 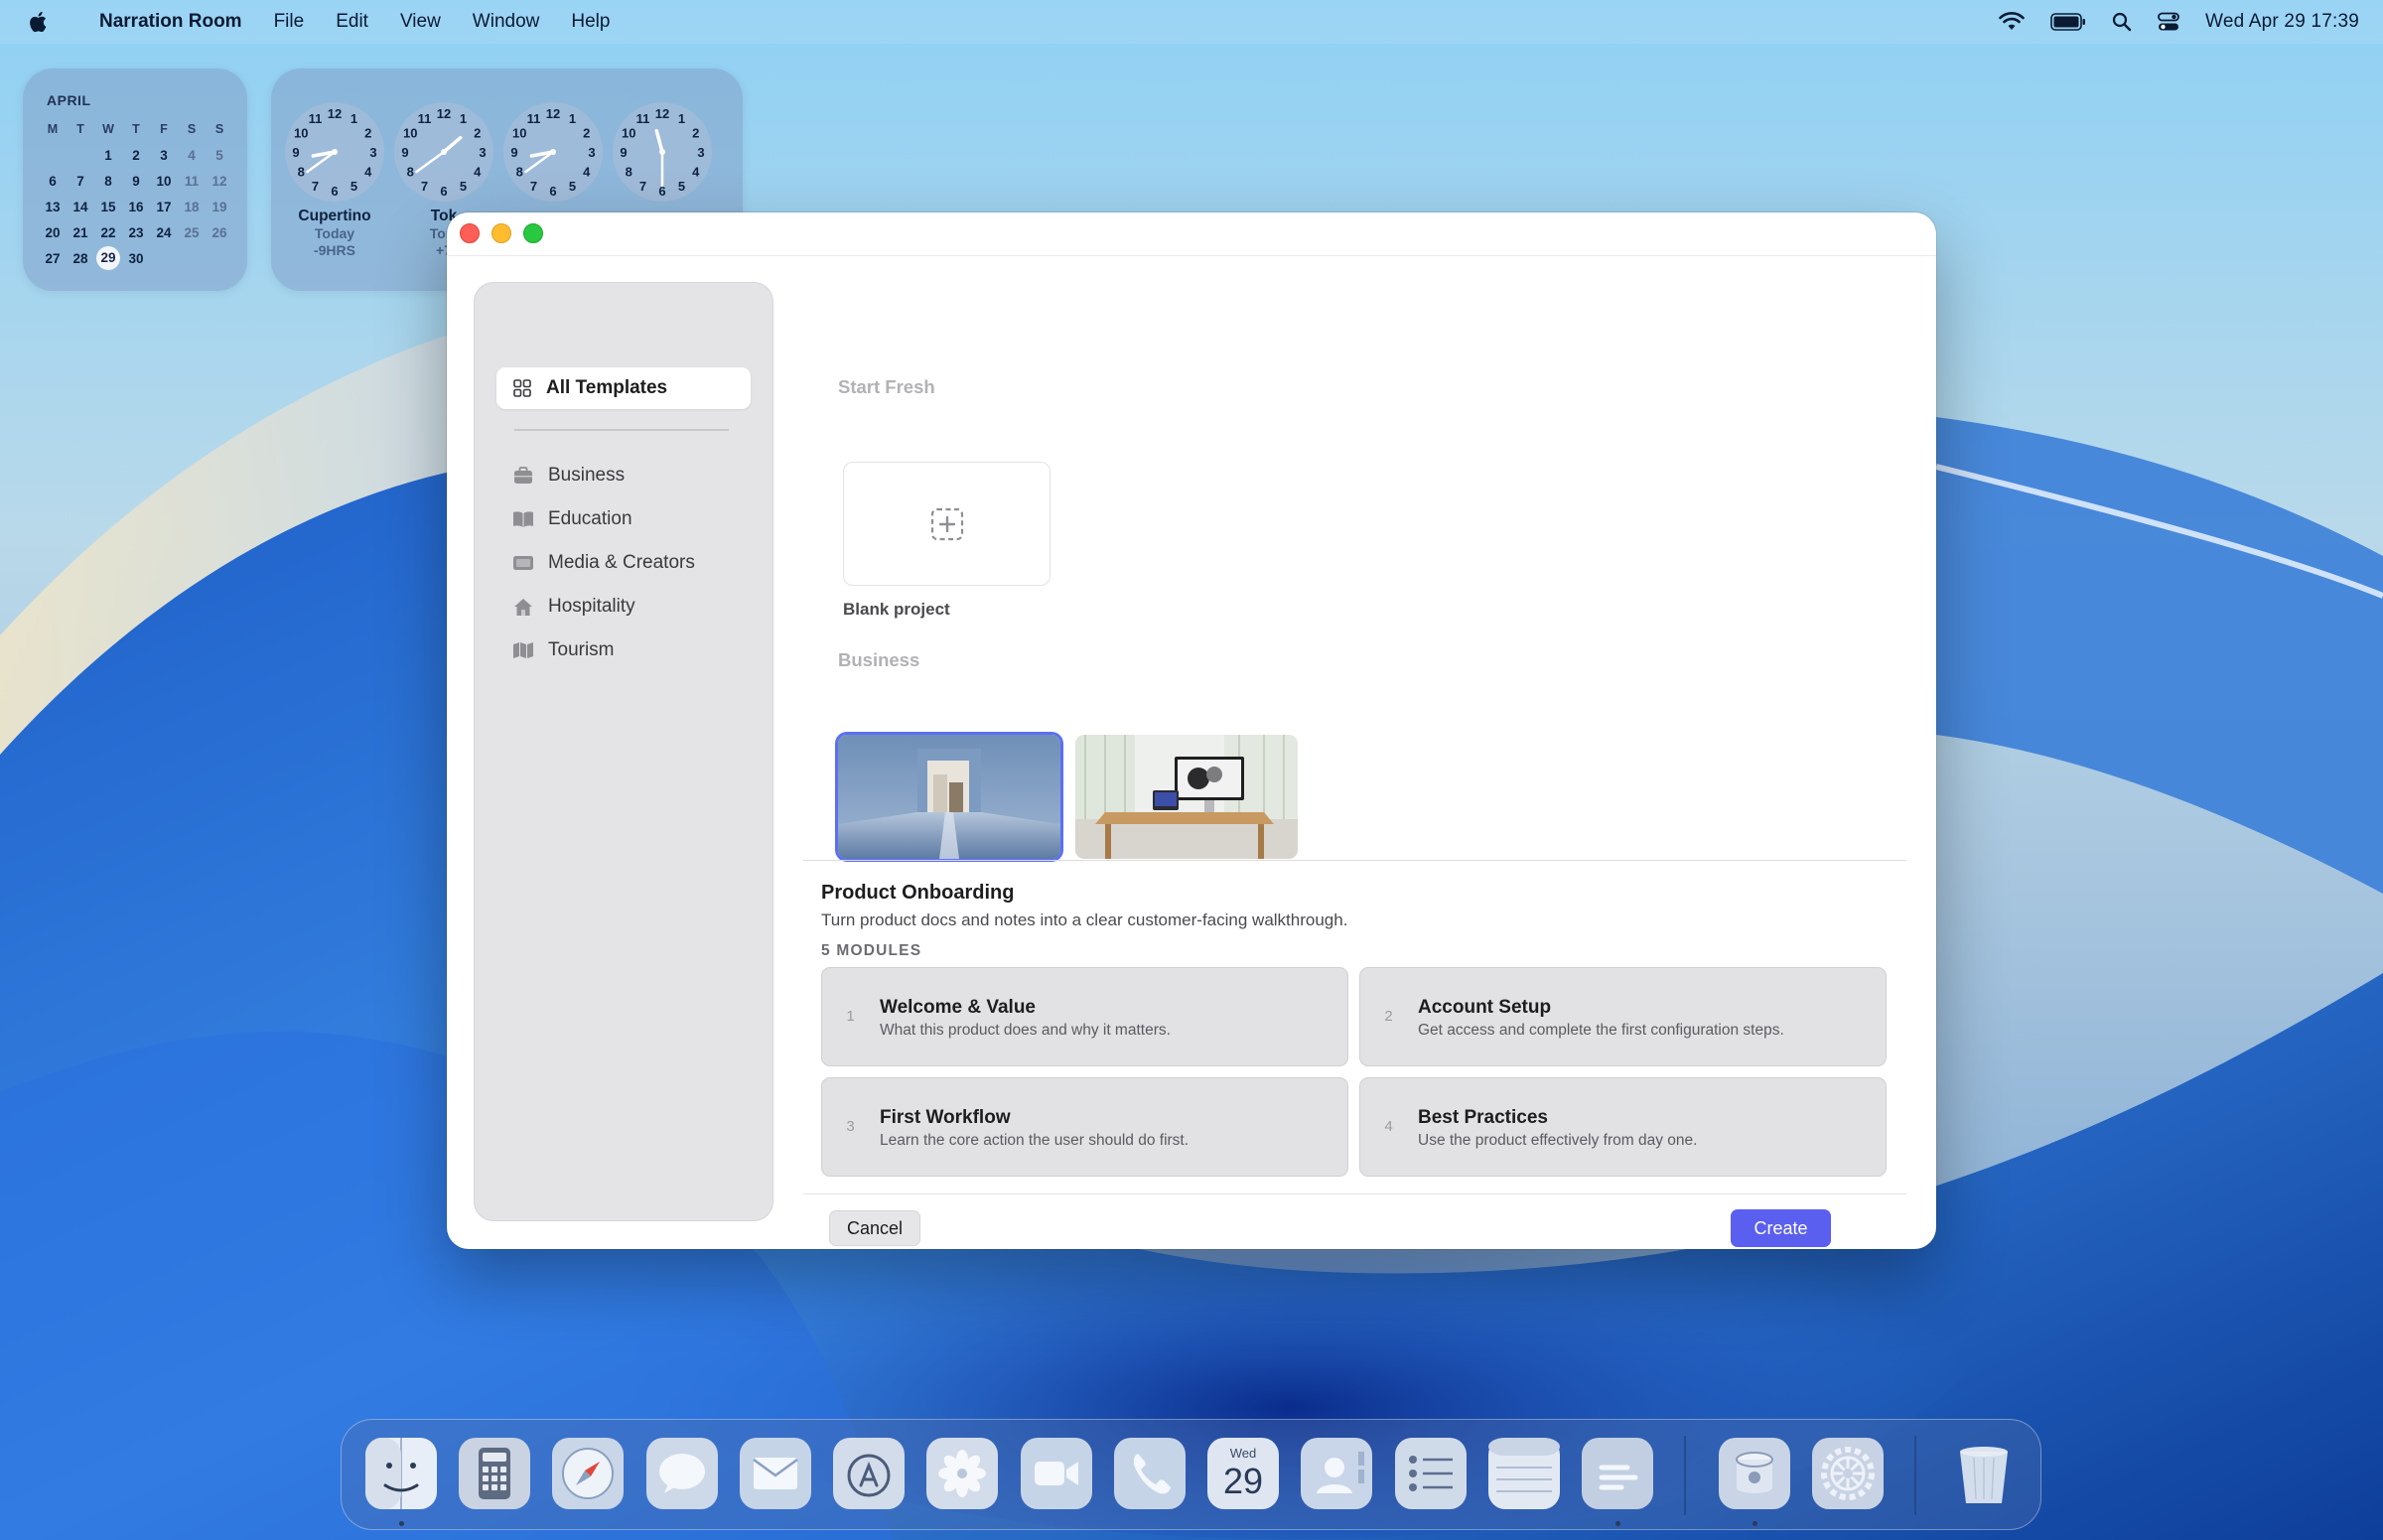 I want to click on svg-text: Wed, so click(x=1243, y=1453).